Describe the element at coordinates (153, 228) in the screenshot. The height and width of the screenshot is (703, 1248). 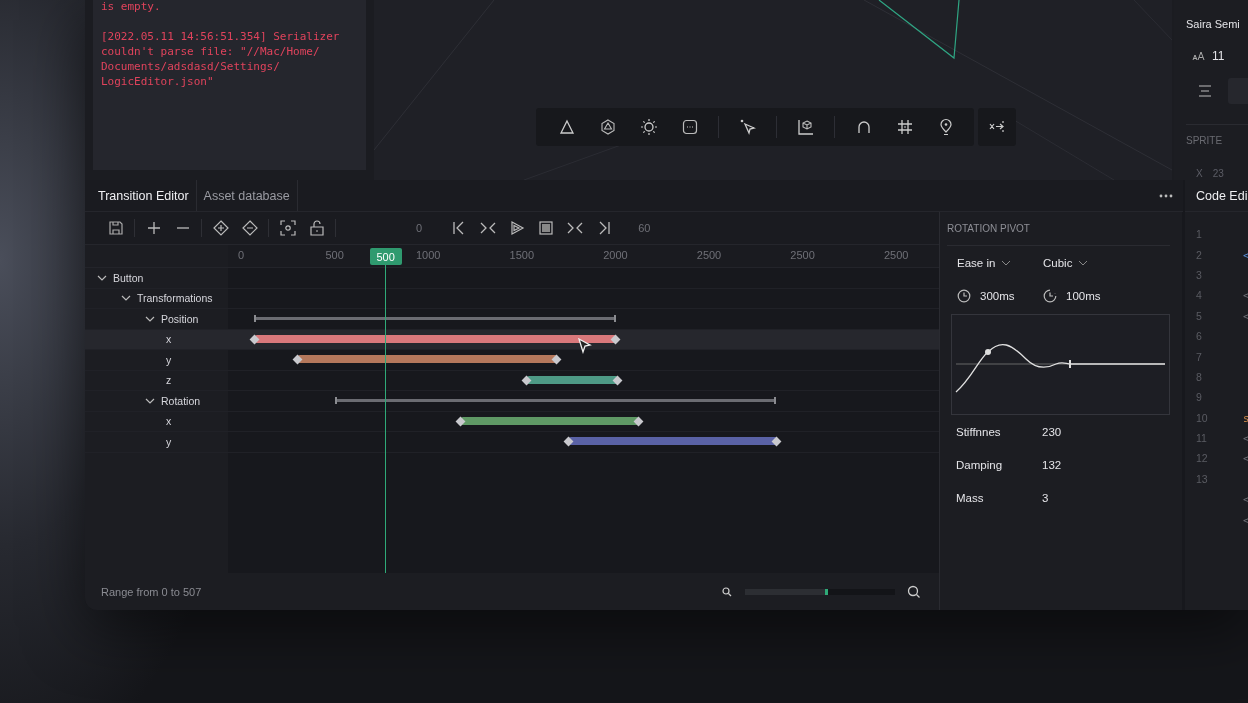
I see `plus-icon` at that location.